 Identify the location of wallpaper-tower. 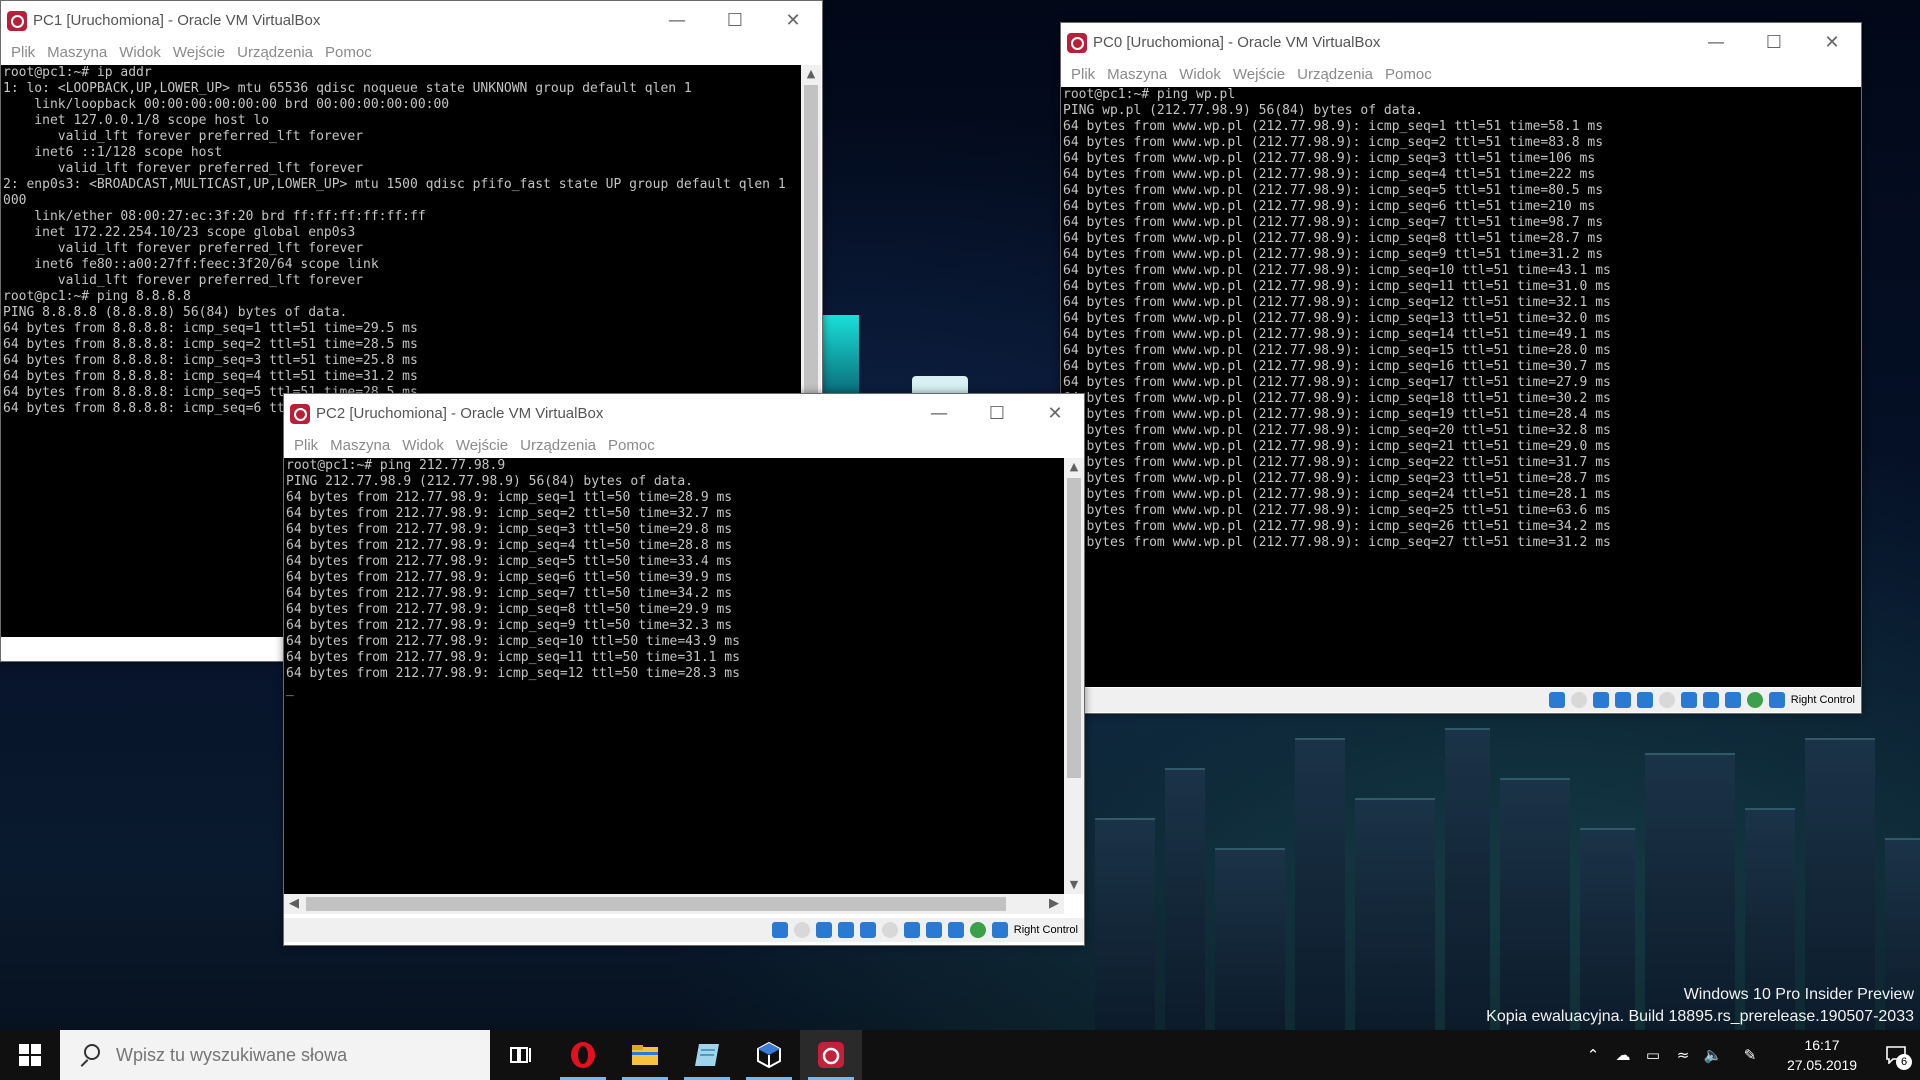
(841, 355).